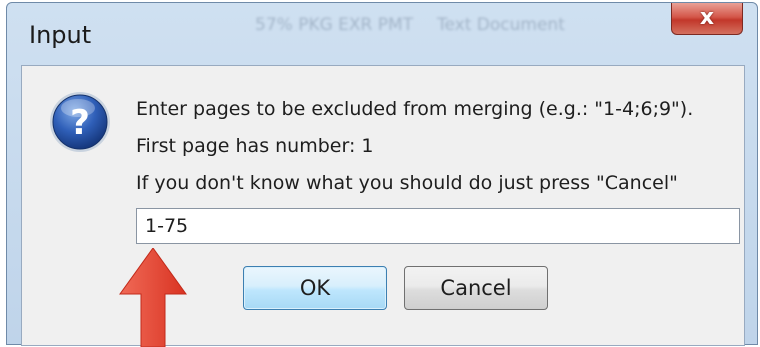 This screenshot has width=760, height=347. Describe the element at coordinates (60, 35) in the screenshot. I see `dialog-title: Input` at that location.